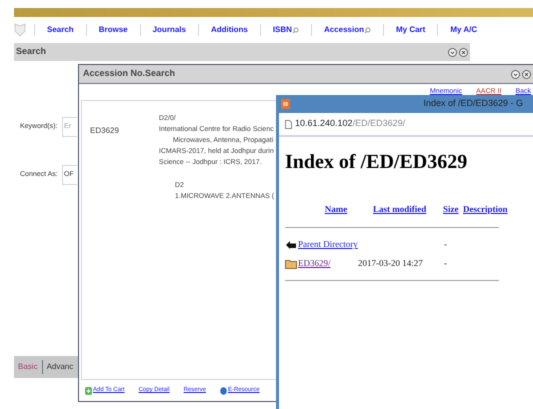 This screenshot has height=409, width=533. I want to click on accession-number: ED3629, so click(104, 131).